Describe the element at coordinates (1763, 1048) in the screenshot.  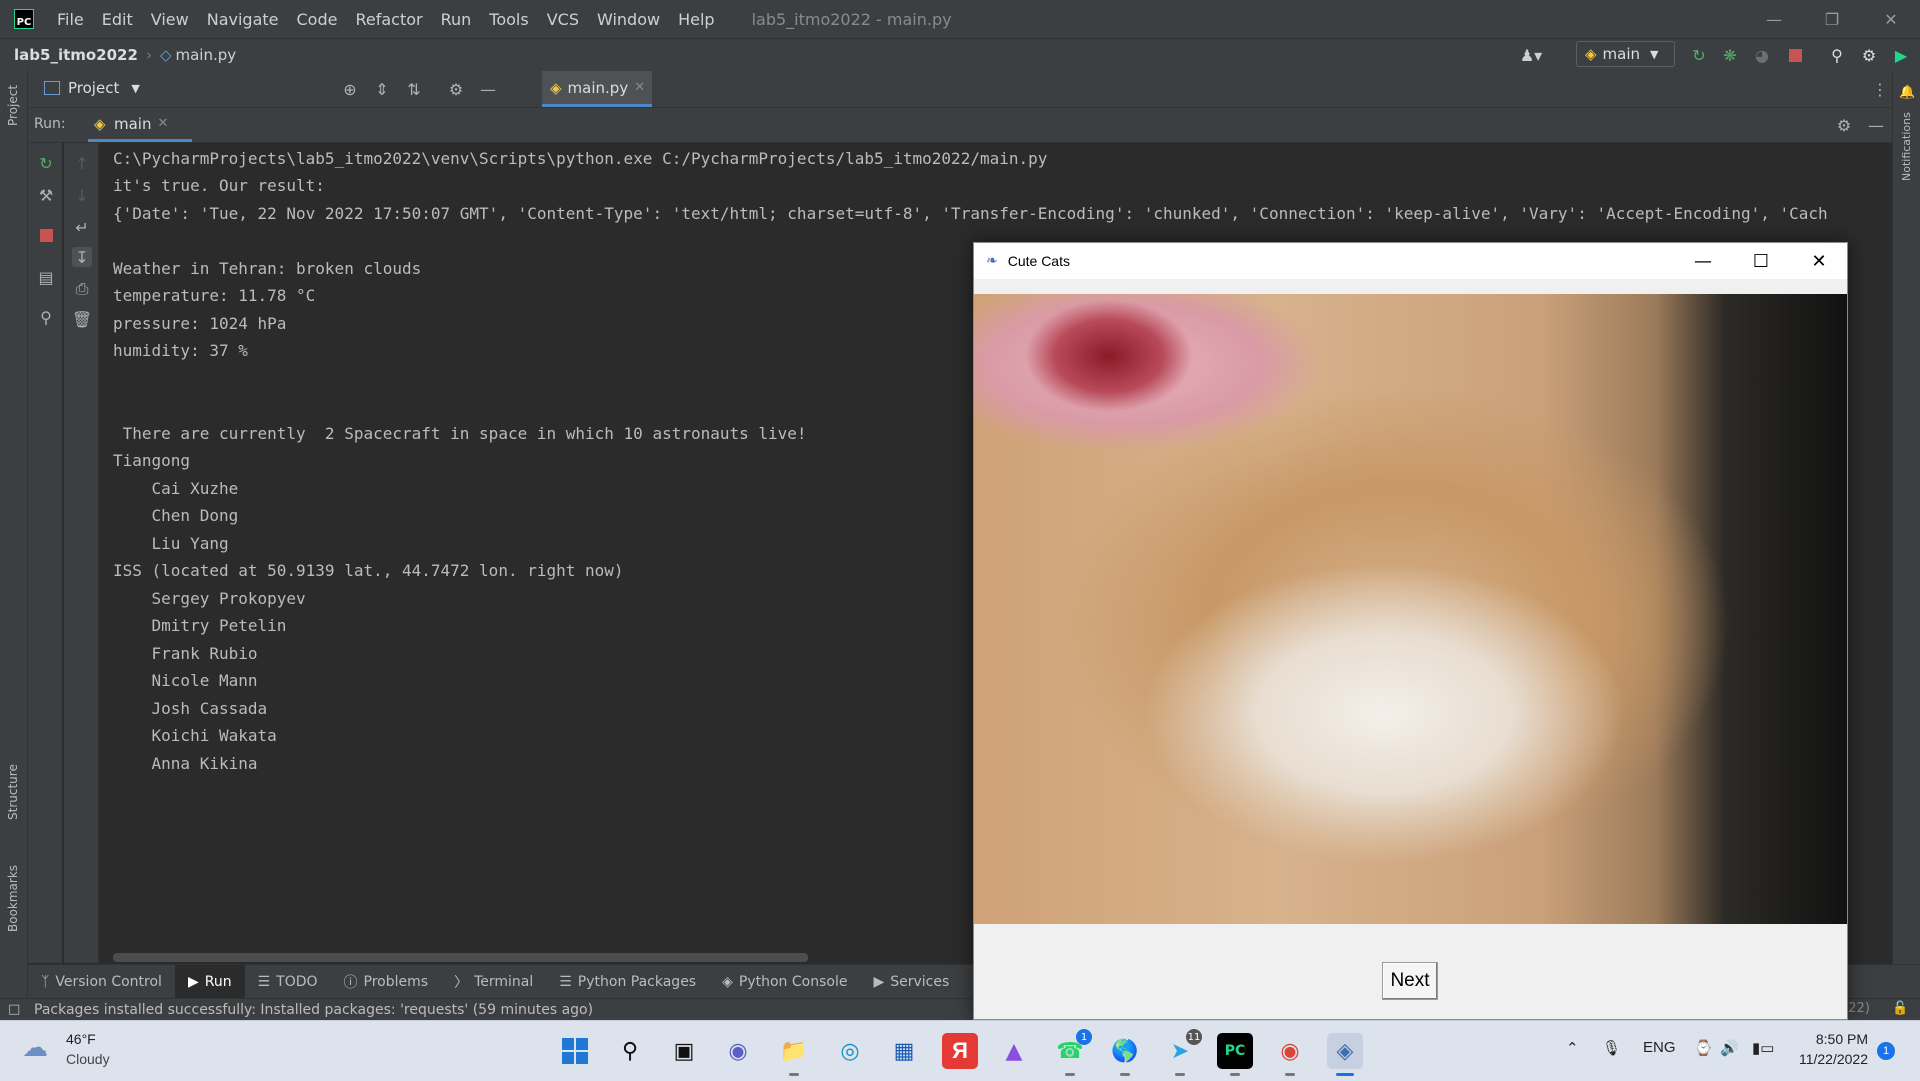
I see `battery-icon: ▮▭` at that location.